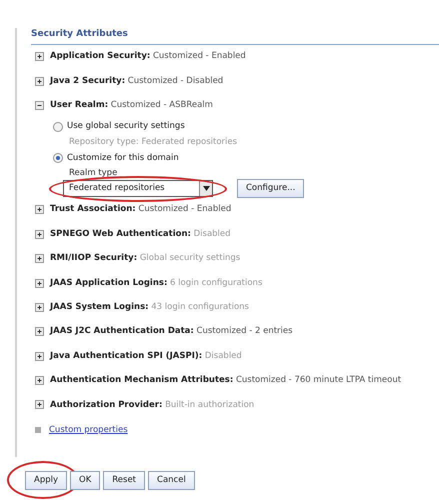  I want to click on setting-text: JAAS J2C Authentication Data: Customized - 2 entries, so click(171, 331).